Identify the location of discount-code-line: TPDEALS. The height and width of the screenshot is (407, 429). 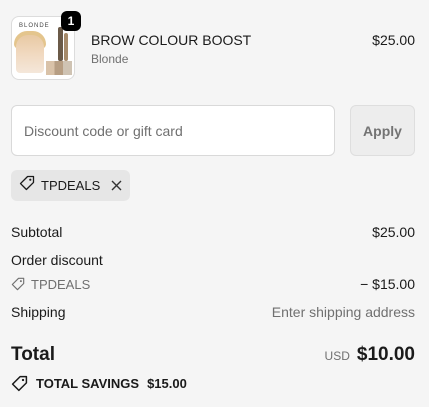
(50, 284).